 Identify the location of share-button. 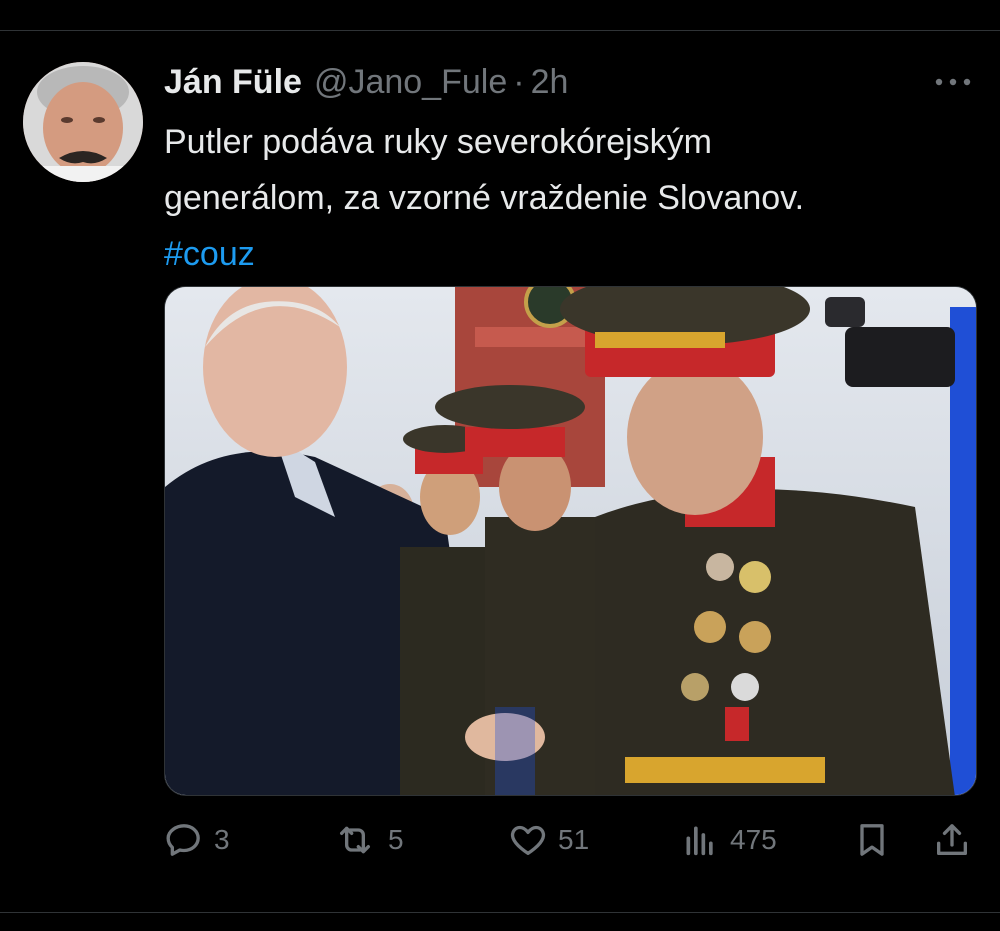
(952, 840).